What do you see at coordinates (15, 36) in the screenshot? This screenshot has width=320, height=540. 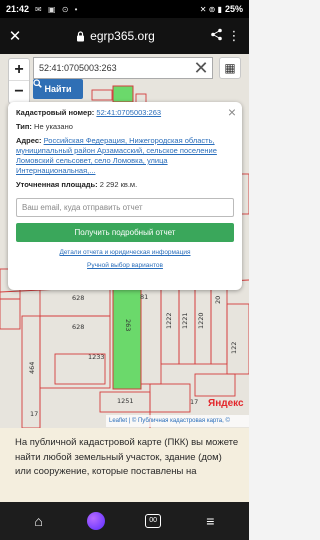 I see `close-icon: ✕` at bounding box center [15, 36].